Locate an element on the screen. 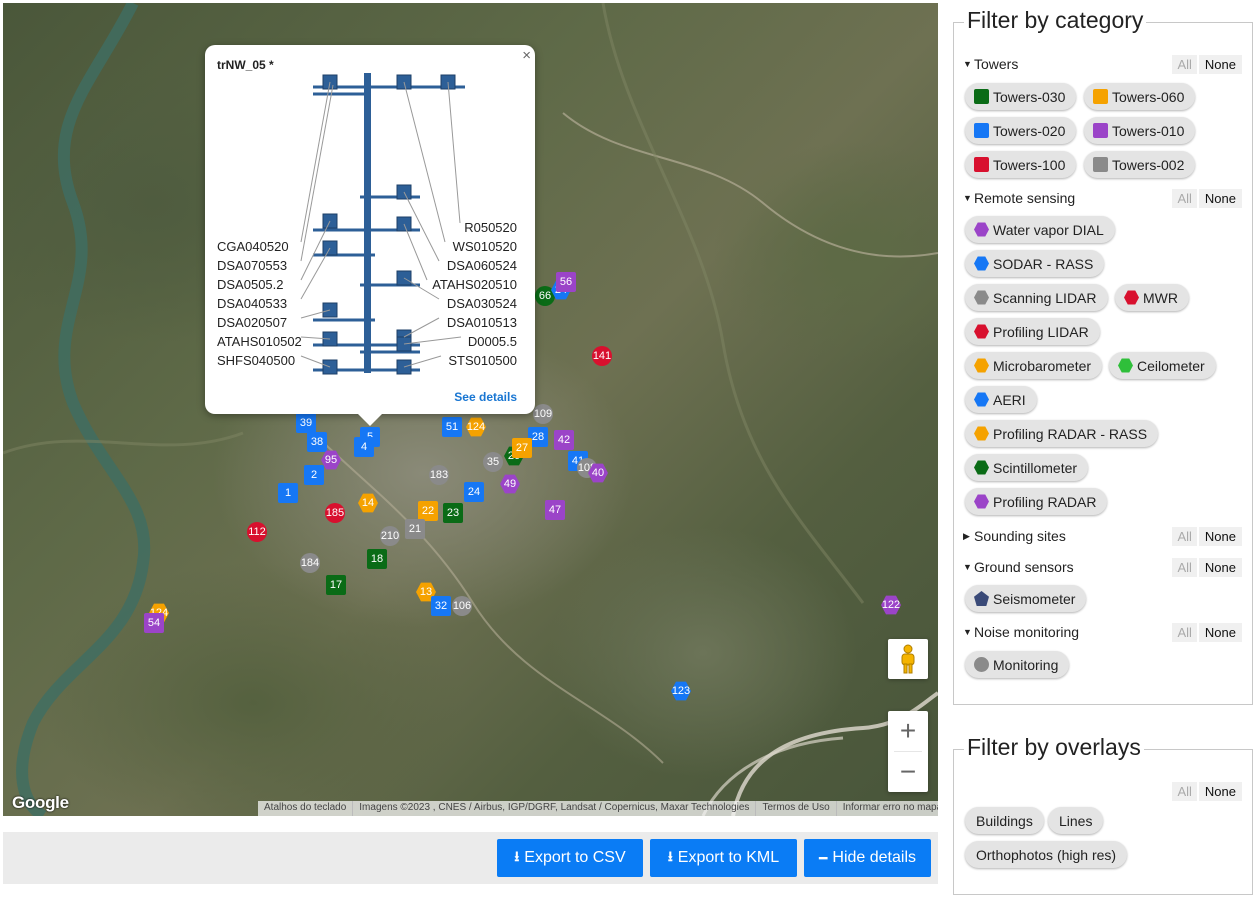 The height and width of the screenshot is (902, 1259). pentagon-icon is located at coordinates (981, 598).